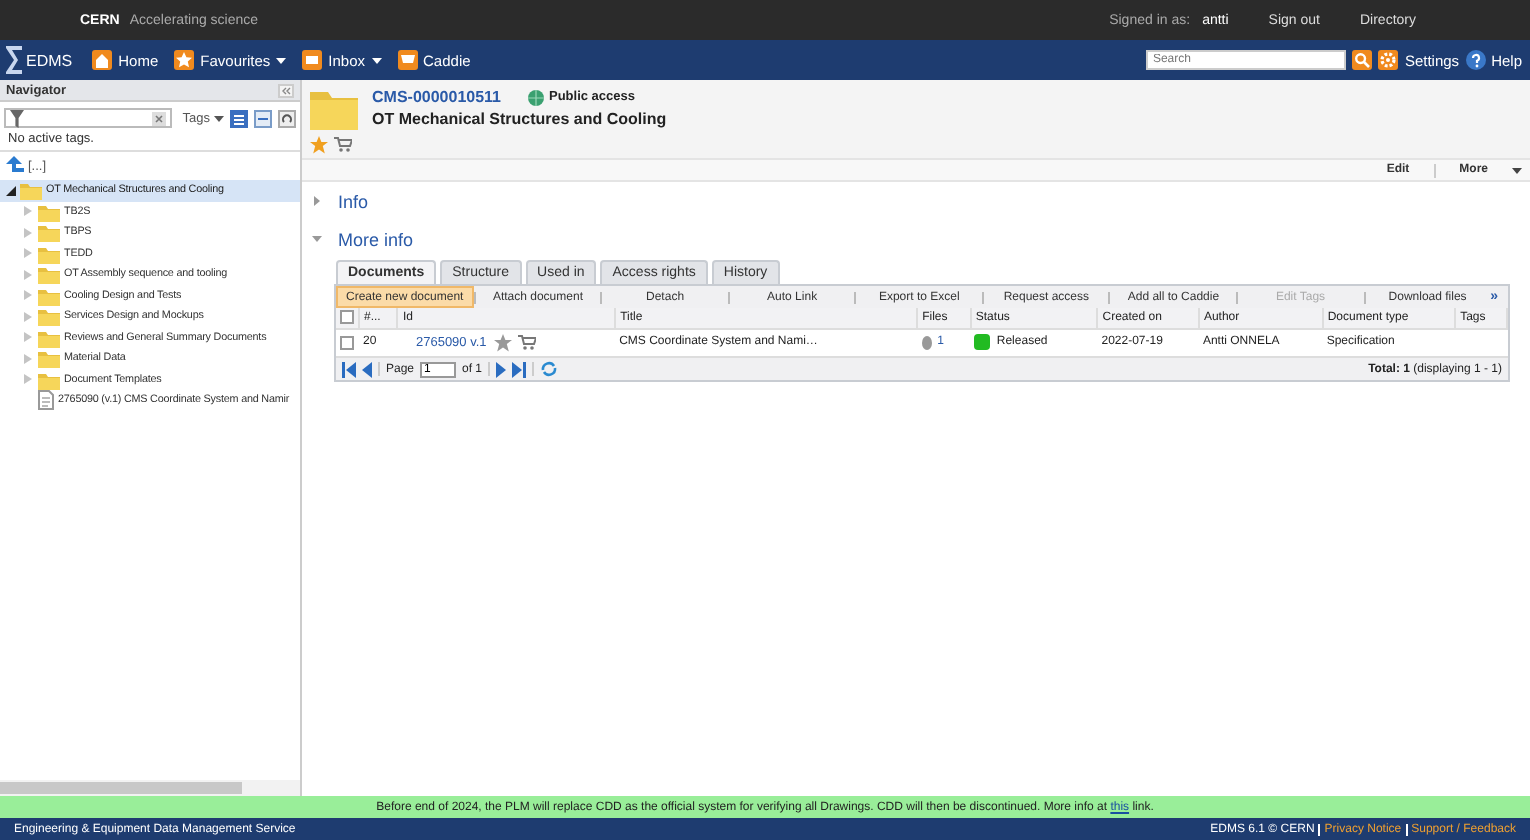  I want to click on collapse-button-icon, so click(286, 90).